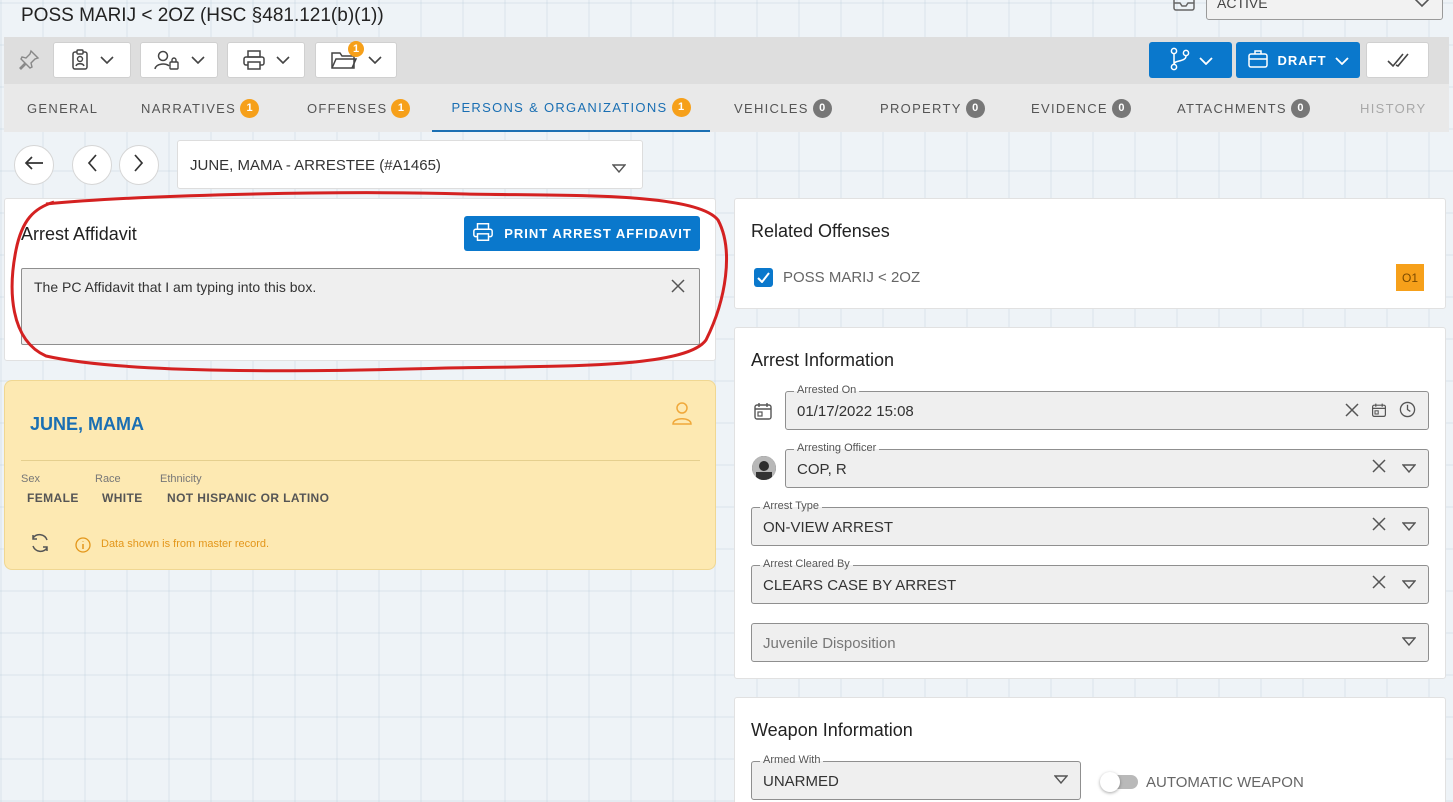 Image resolution: width=1453 pixels, height=802 pixels. I want to click on next-button, so click(139, 165).